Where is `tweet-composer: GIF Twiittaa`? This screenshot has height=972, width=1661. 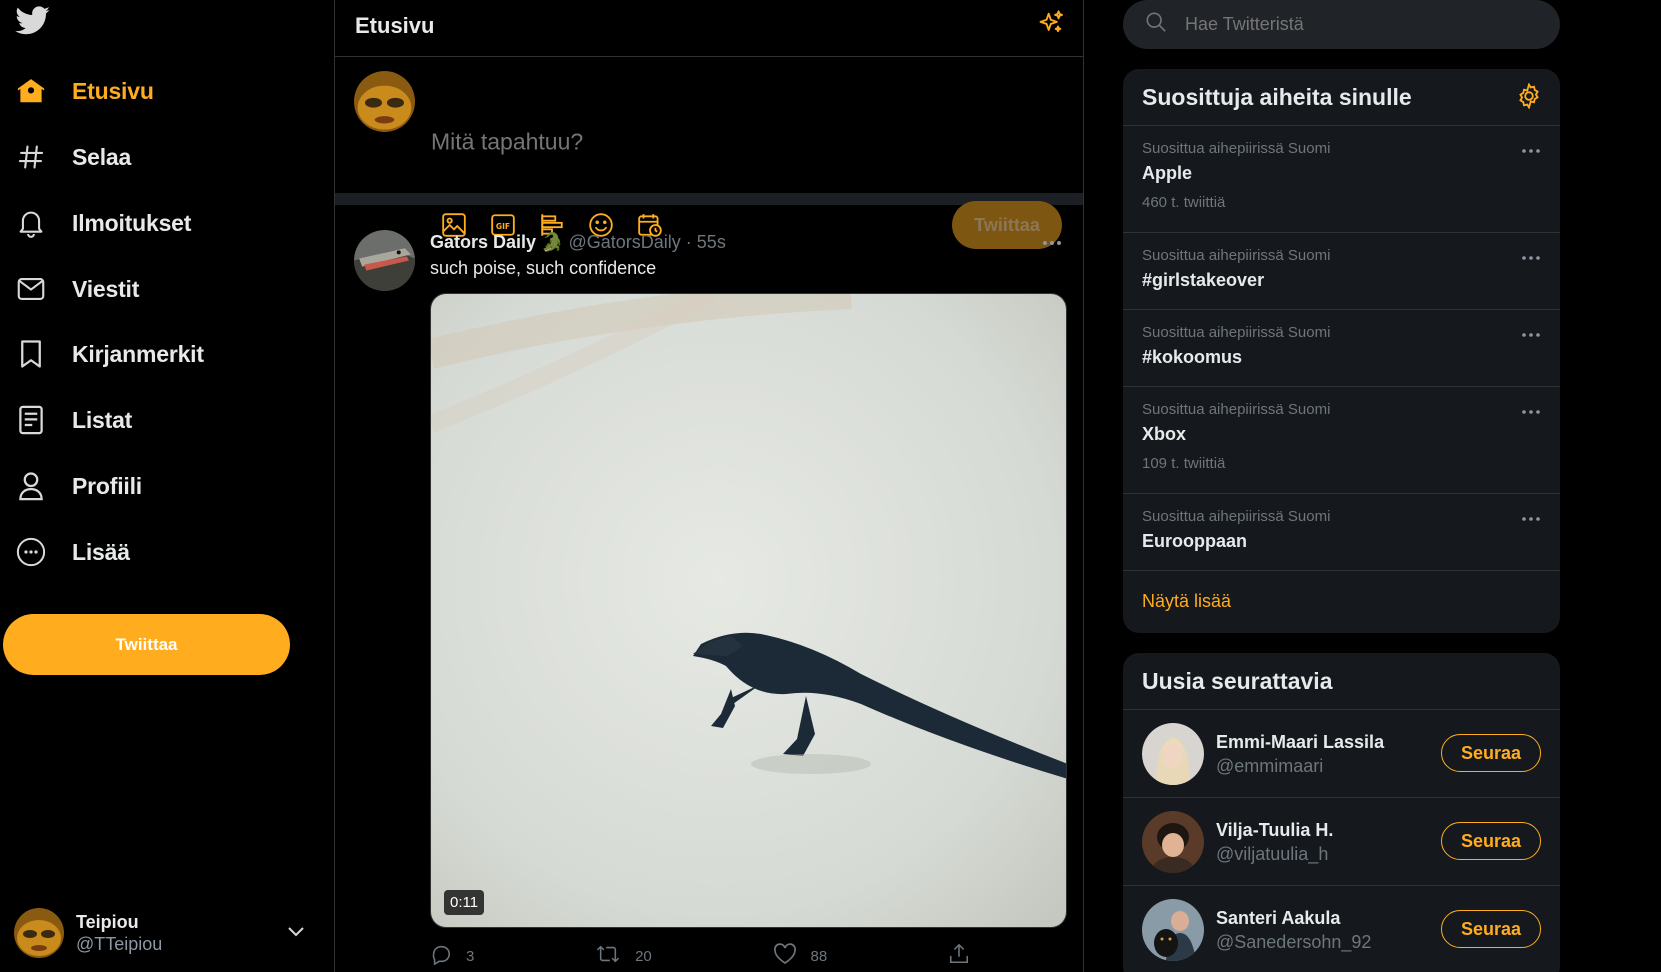 tweet-composer: GIF Twiittaa is located at coordinates (709, 153).